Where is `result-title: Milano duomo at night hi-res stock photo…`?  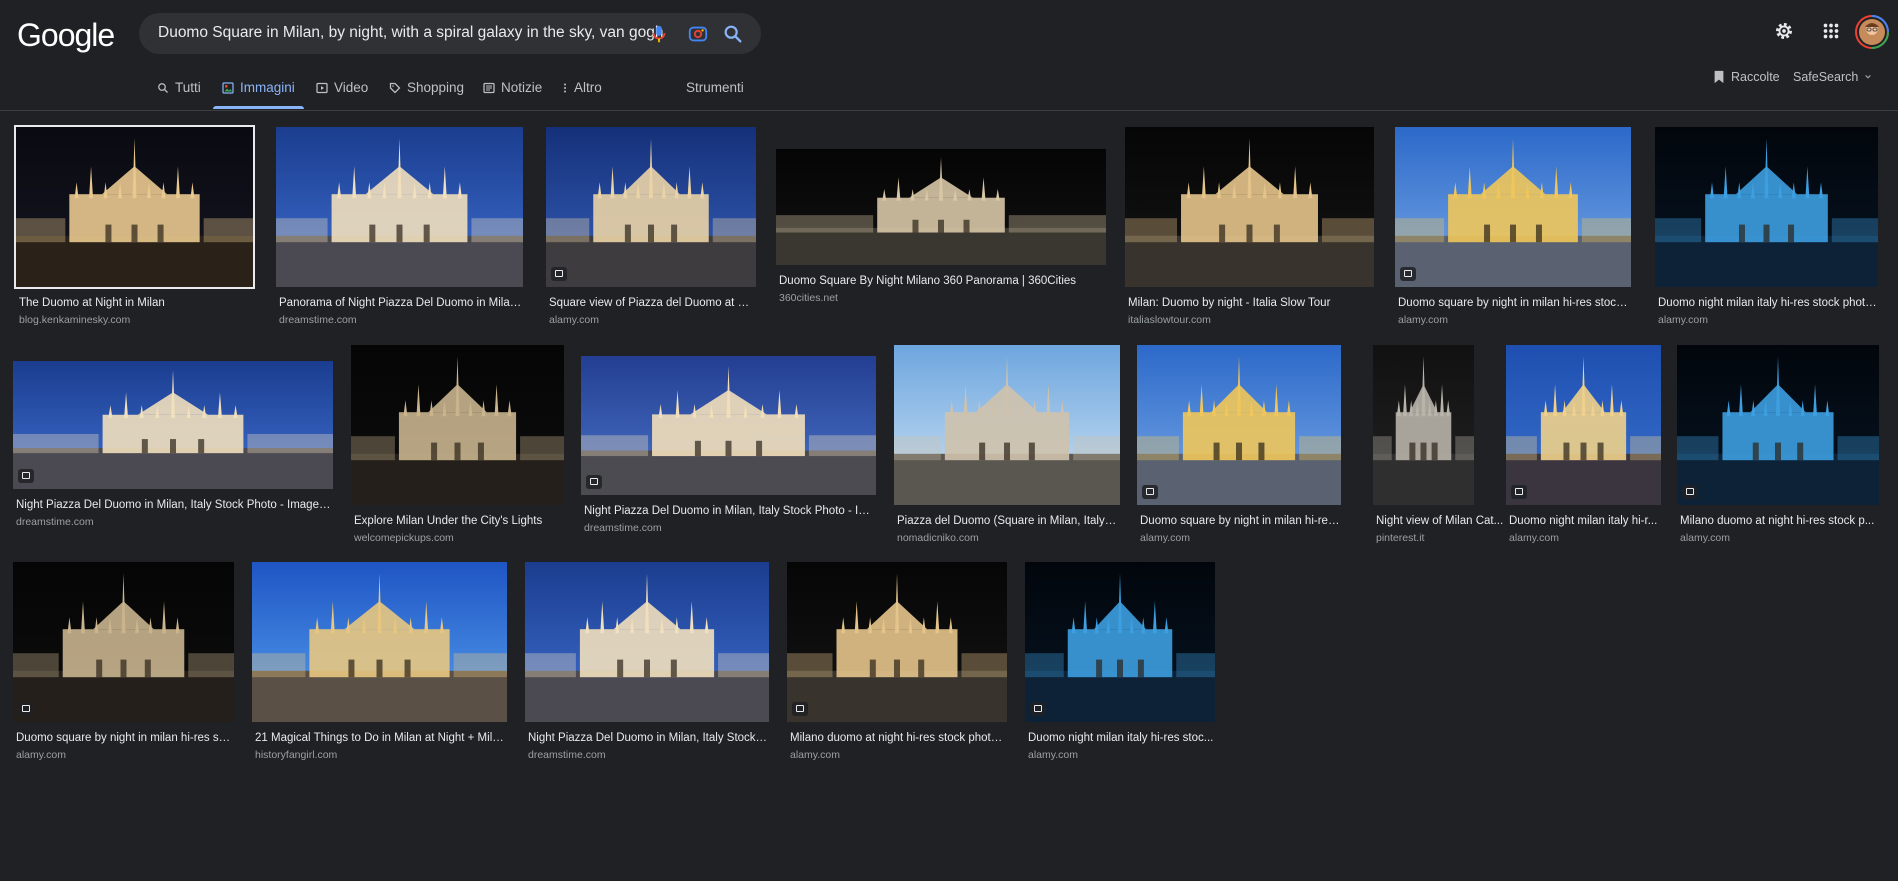 result-title: Milano duomo at night hi-res stock photo… is located at coordinates (898, 738).